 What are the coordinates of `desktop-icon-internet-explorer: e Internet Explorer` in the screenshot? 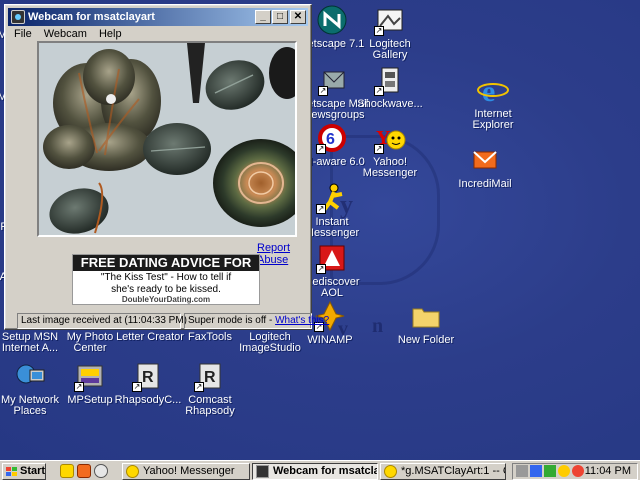 It's located at (493, 102).